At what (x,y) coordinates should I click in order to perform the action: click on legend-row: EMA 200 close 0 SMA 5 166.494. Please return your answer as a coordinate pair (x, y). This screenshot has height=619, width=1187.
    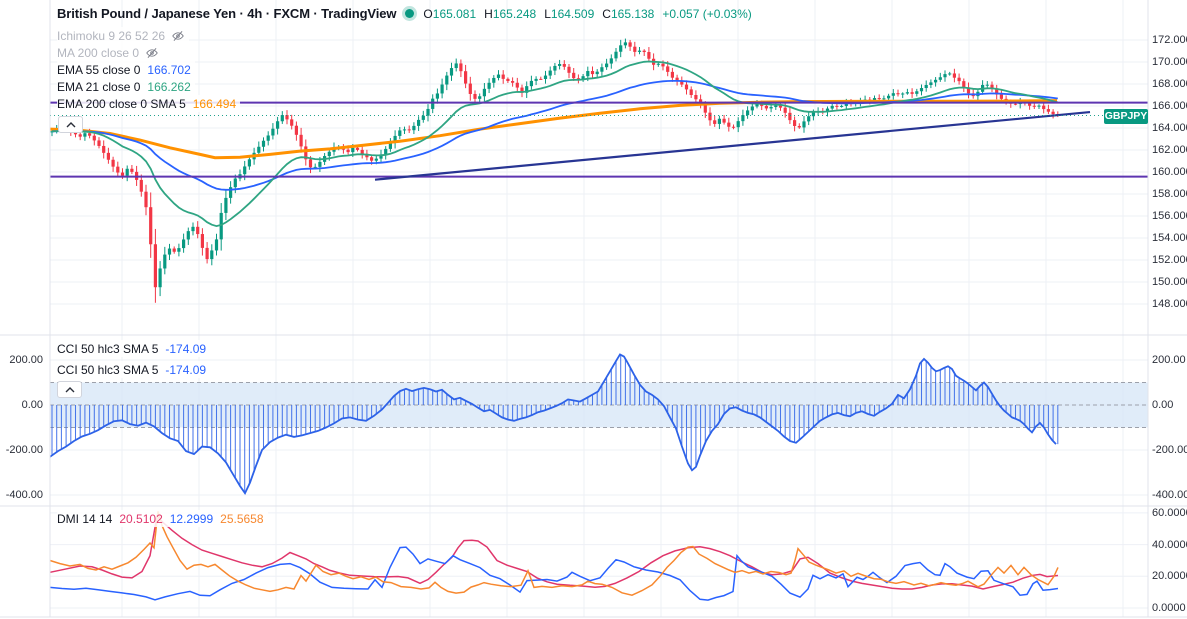
    Looking at the image, I should click on (149, 103).